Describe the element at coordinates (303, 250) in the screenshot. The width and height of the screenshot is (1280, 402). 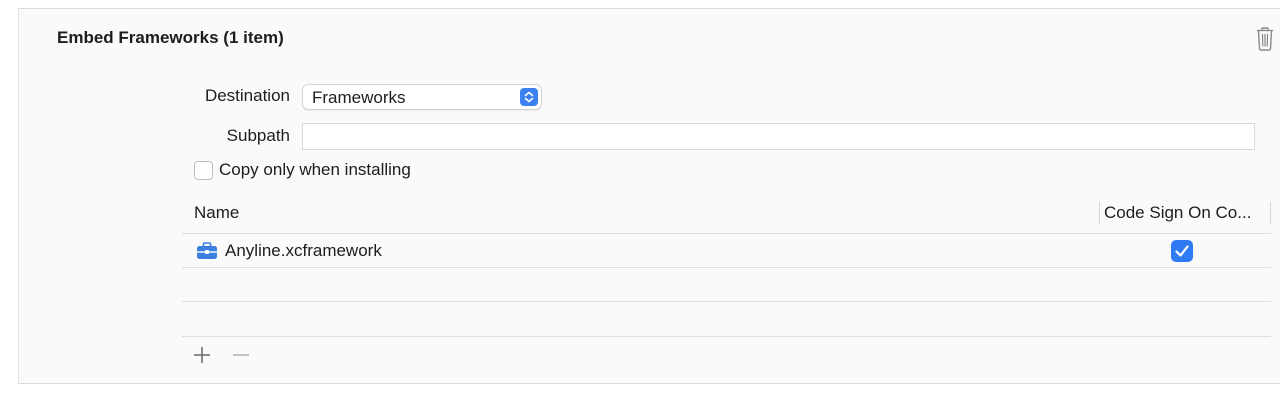
I see `framework-name: Anyline.xcframework` at that location.